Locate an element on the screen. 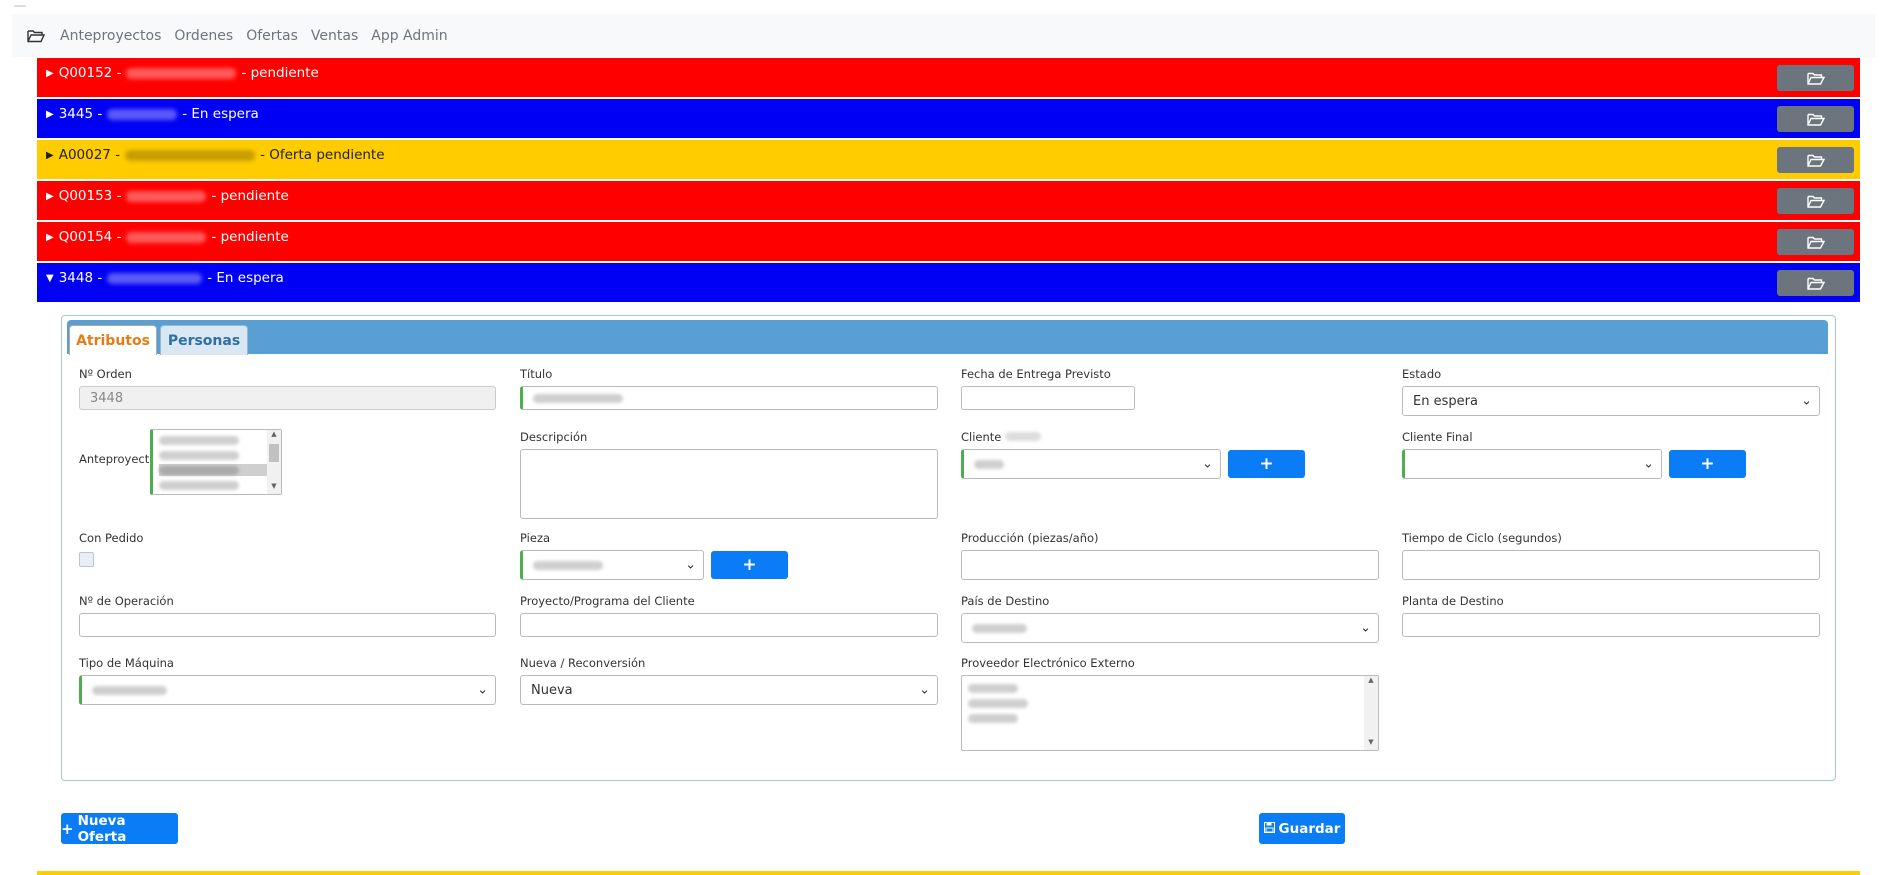 This screenshot has width=1885, height=875. order-row: ▶ Q00152 - - pendiente is located at coordinates (948, 77).